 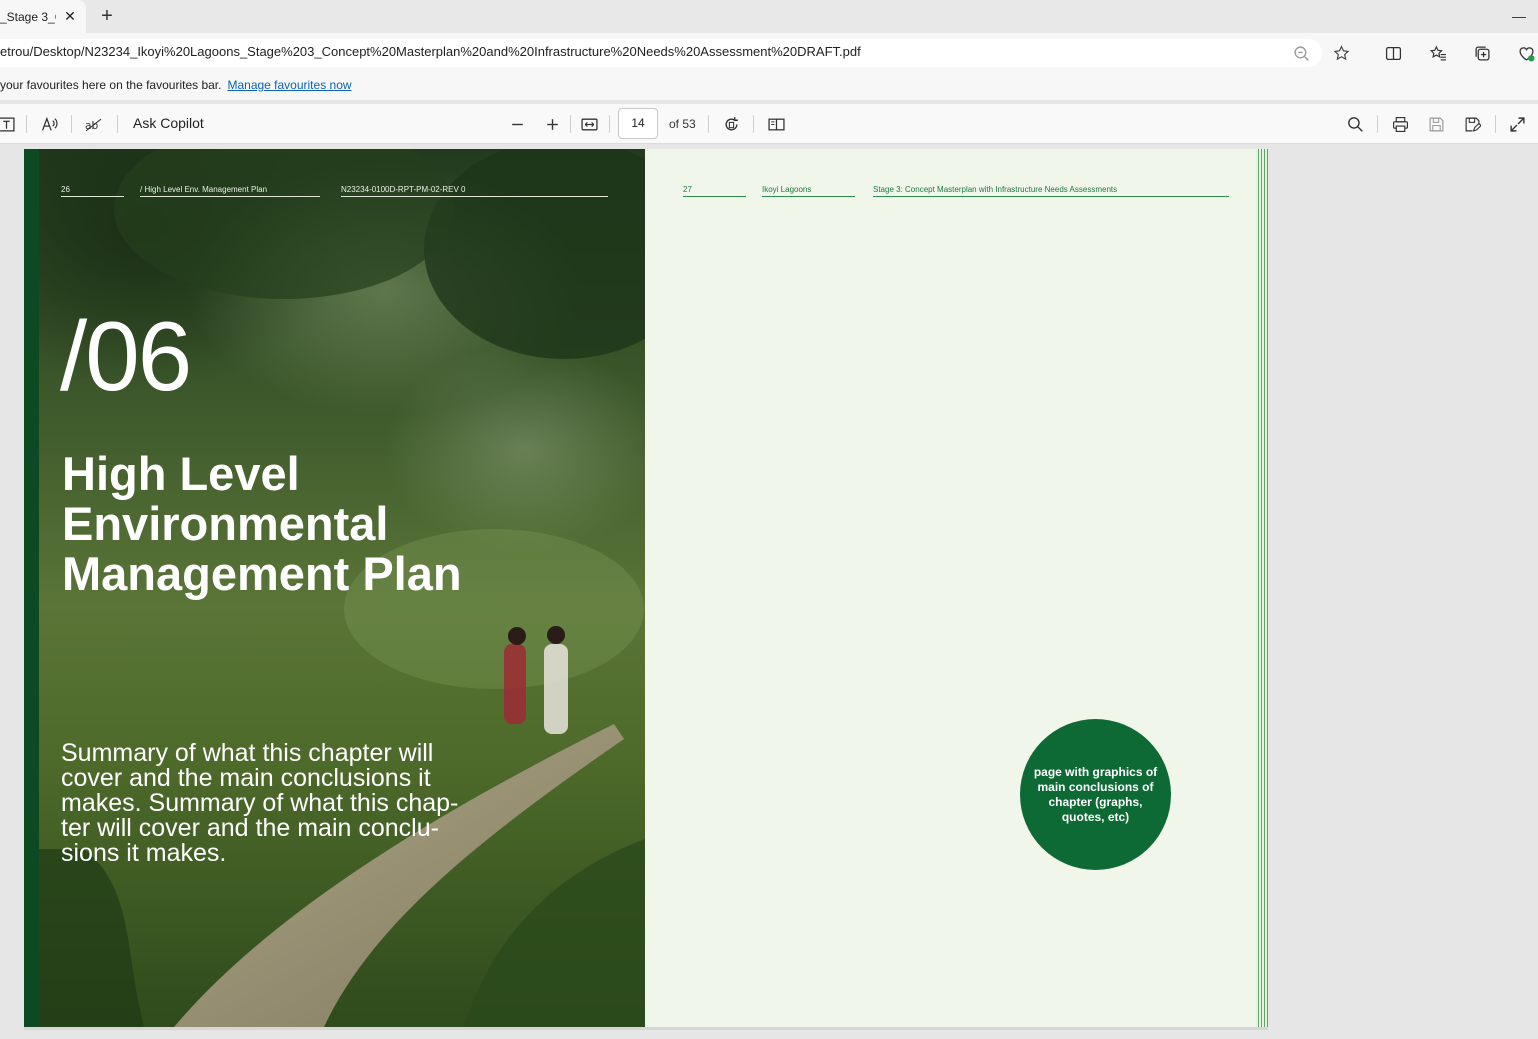 I want to click on translate-icon: ab, so click(x=93, y=124).